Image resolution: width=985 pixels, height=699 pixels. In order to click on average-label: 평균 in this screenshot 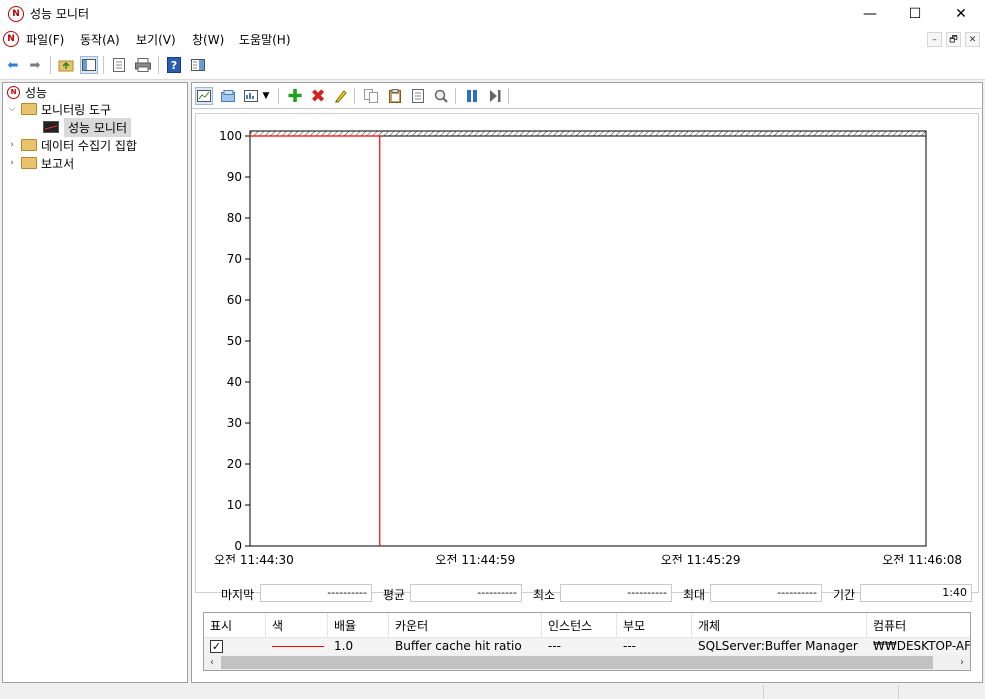, I will do `click(394, 595)`.